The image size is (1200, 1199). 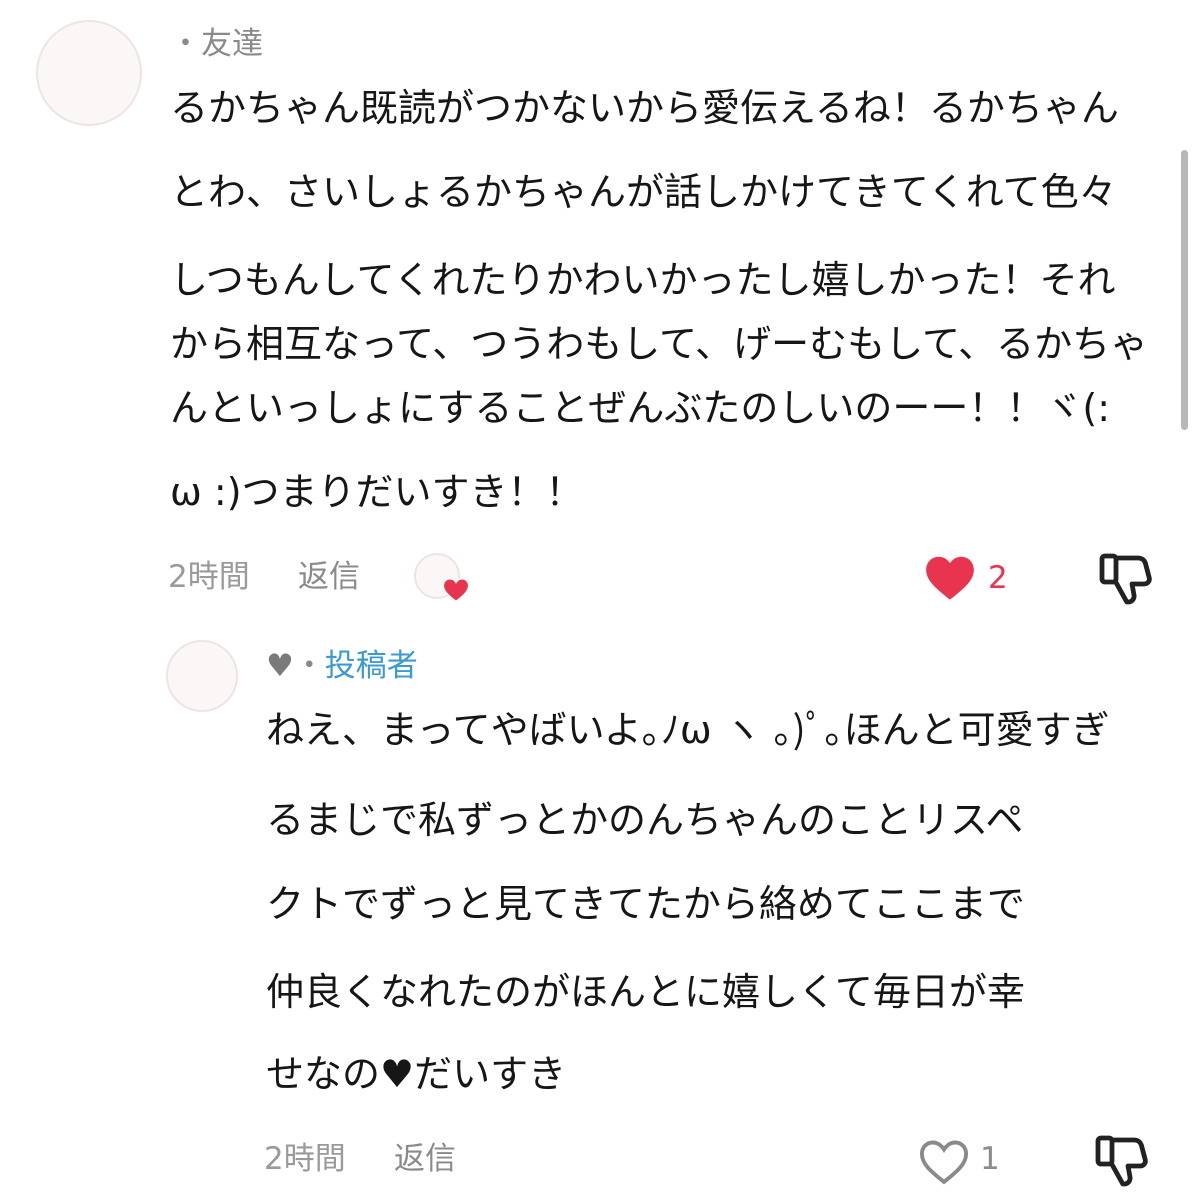 I want to click on comment-text-line: んといっしょにすることぜんぶたのしいのーー！！ヾ(:, so click(x=640, y=408).